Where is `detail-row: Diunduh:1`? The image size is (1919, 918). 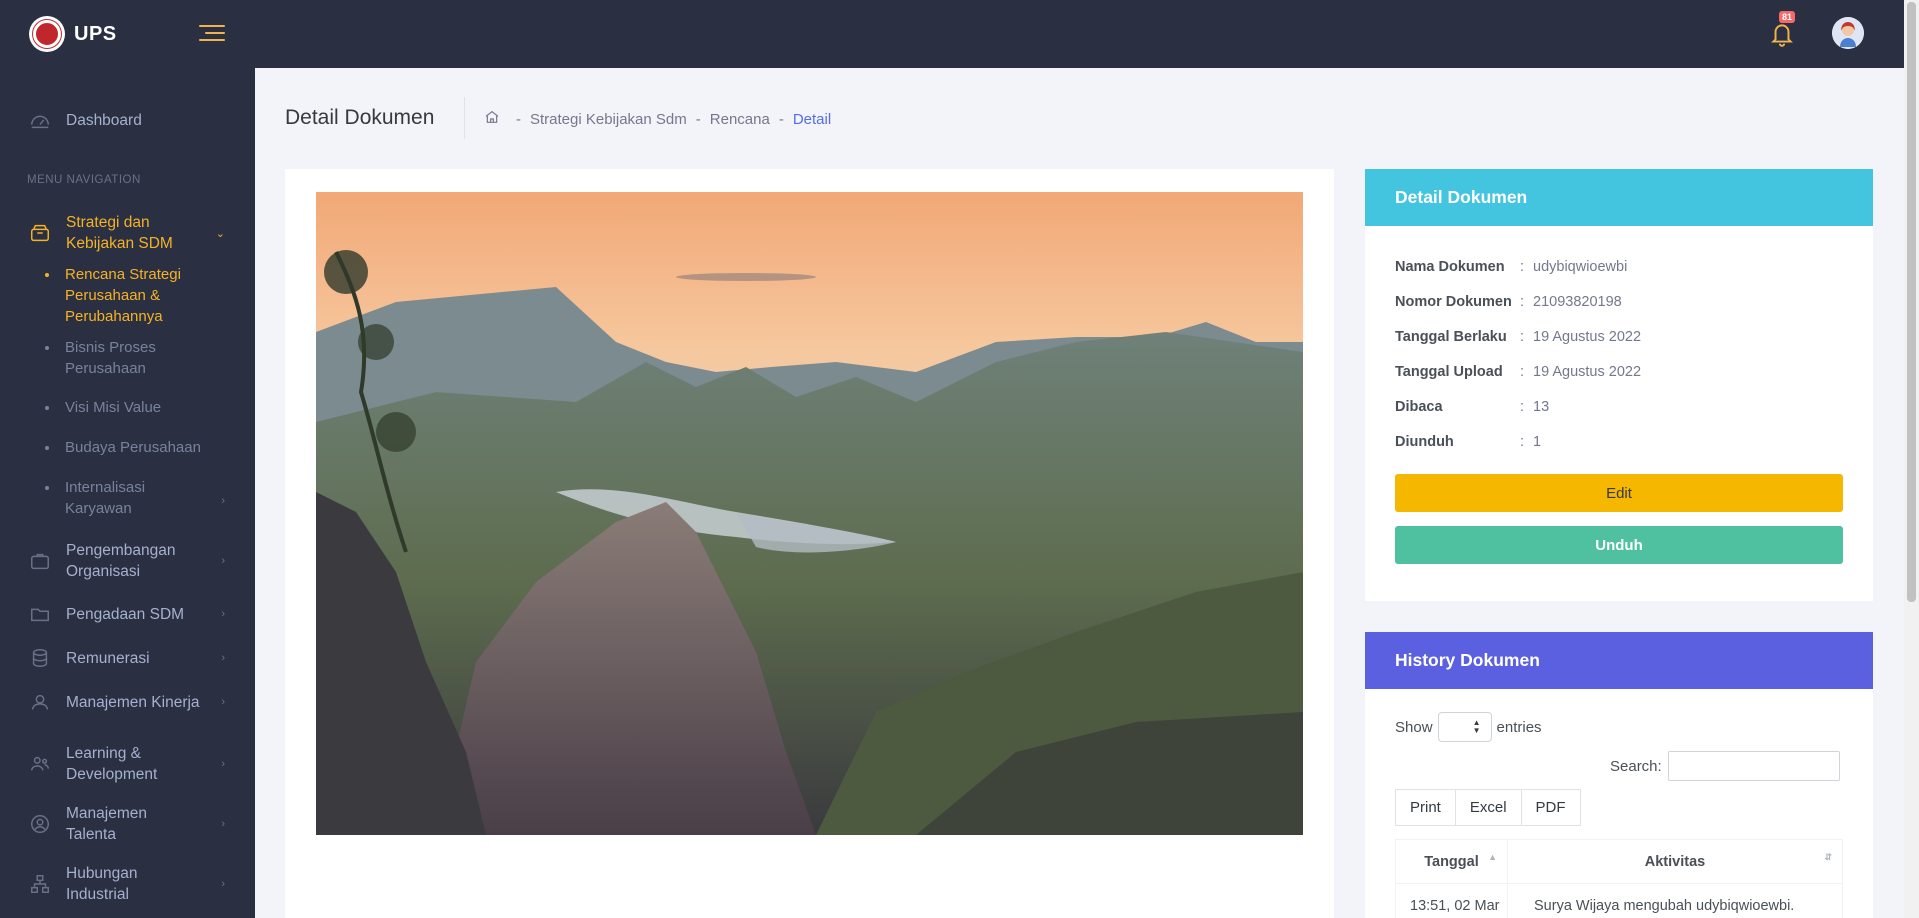 detail-row: Diunduh:1 is located at coordinates (1468, 442).